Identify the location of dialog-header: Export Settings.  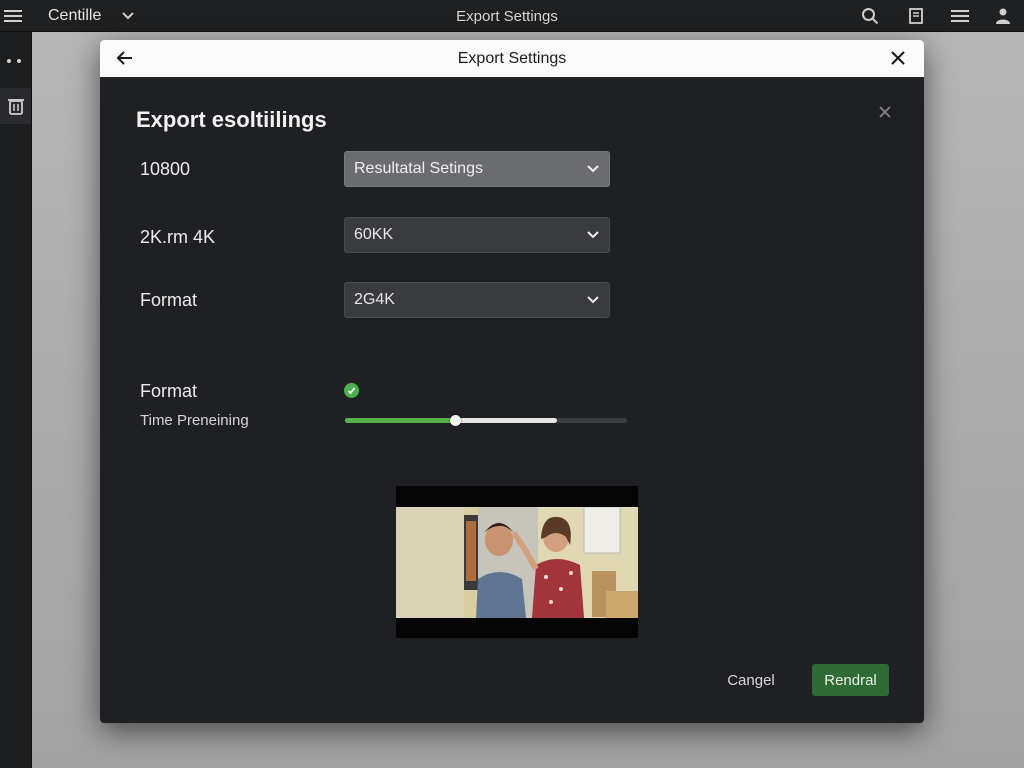
(512, 58).